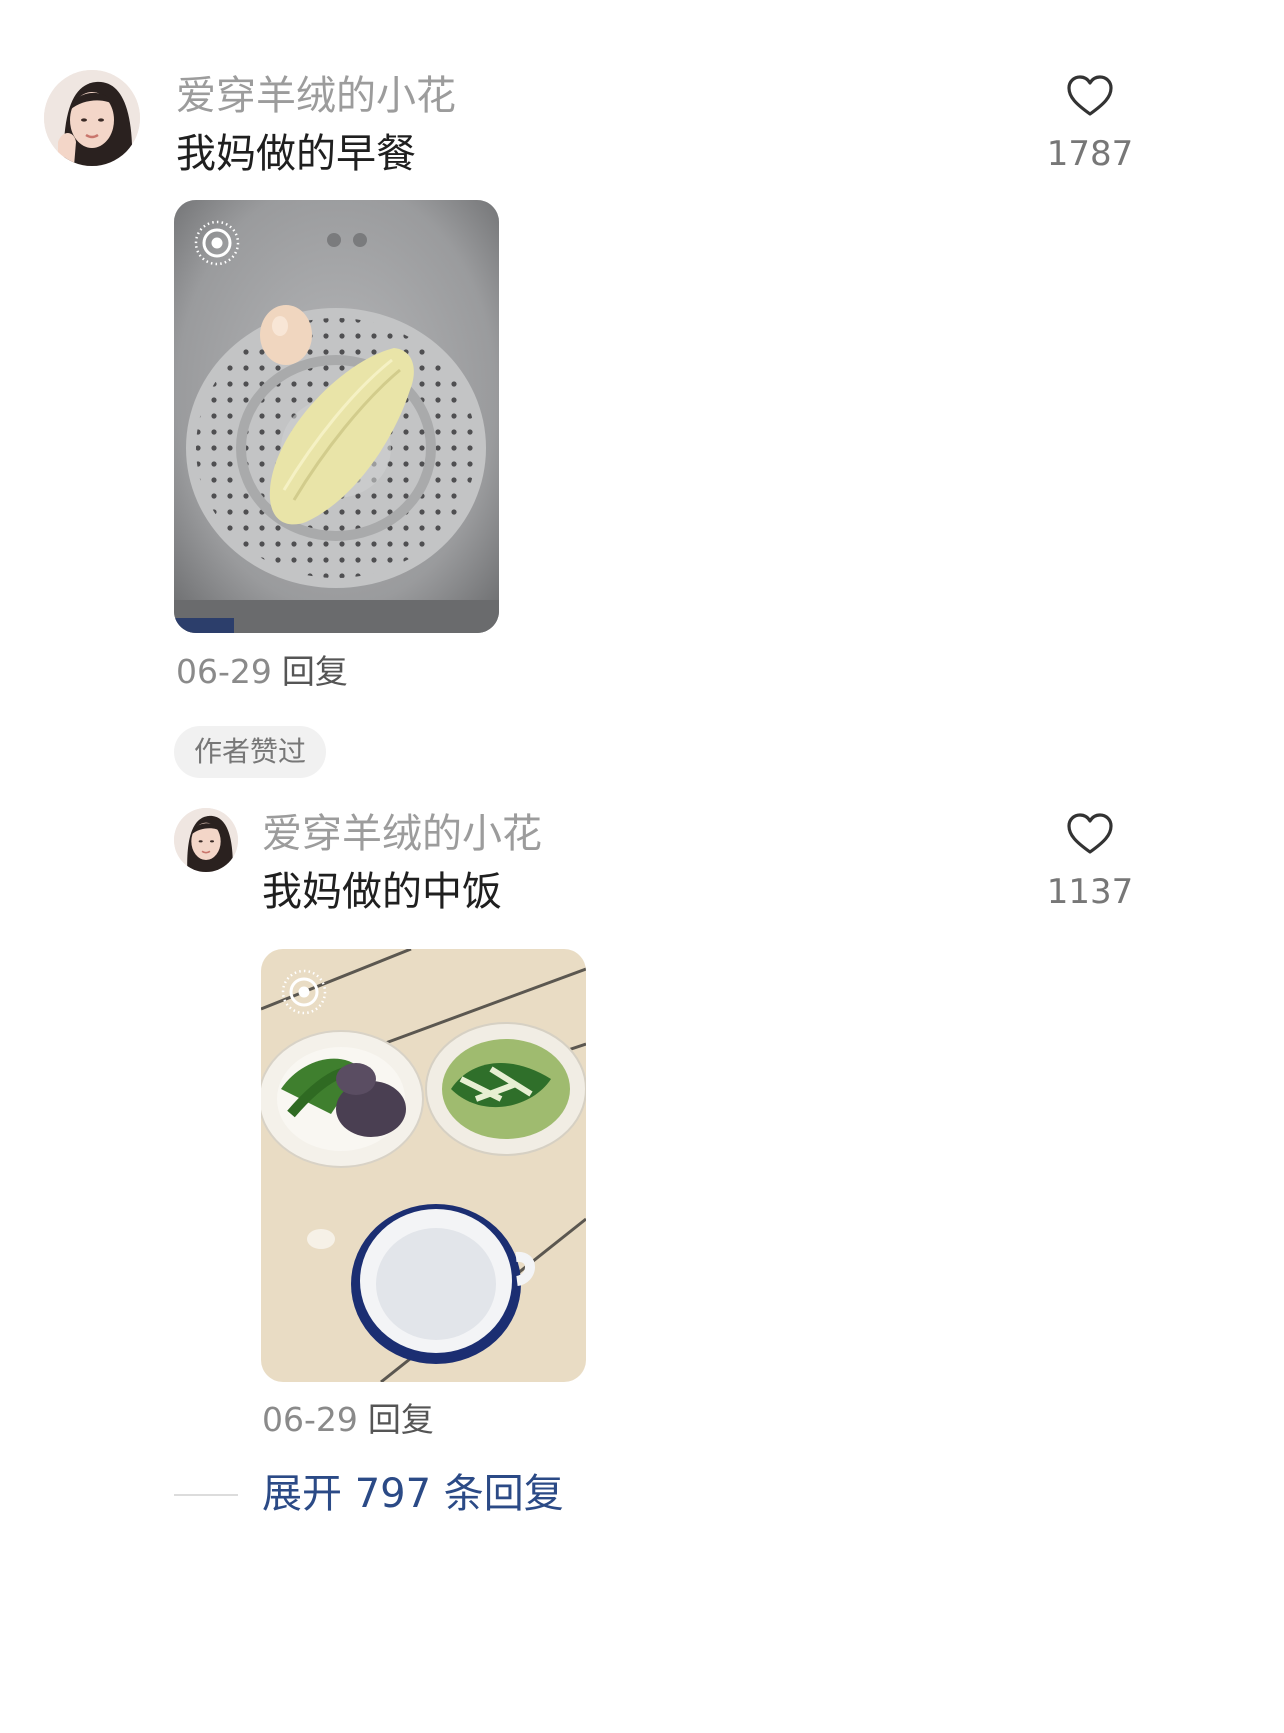 This screenshot has height=1733, width=1284. Describe the element at coordinates (250, 752) in the screenshot. I see `author-liked-badge: 作者赞过` at that location.